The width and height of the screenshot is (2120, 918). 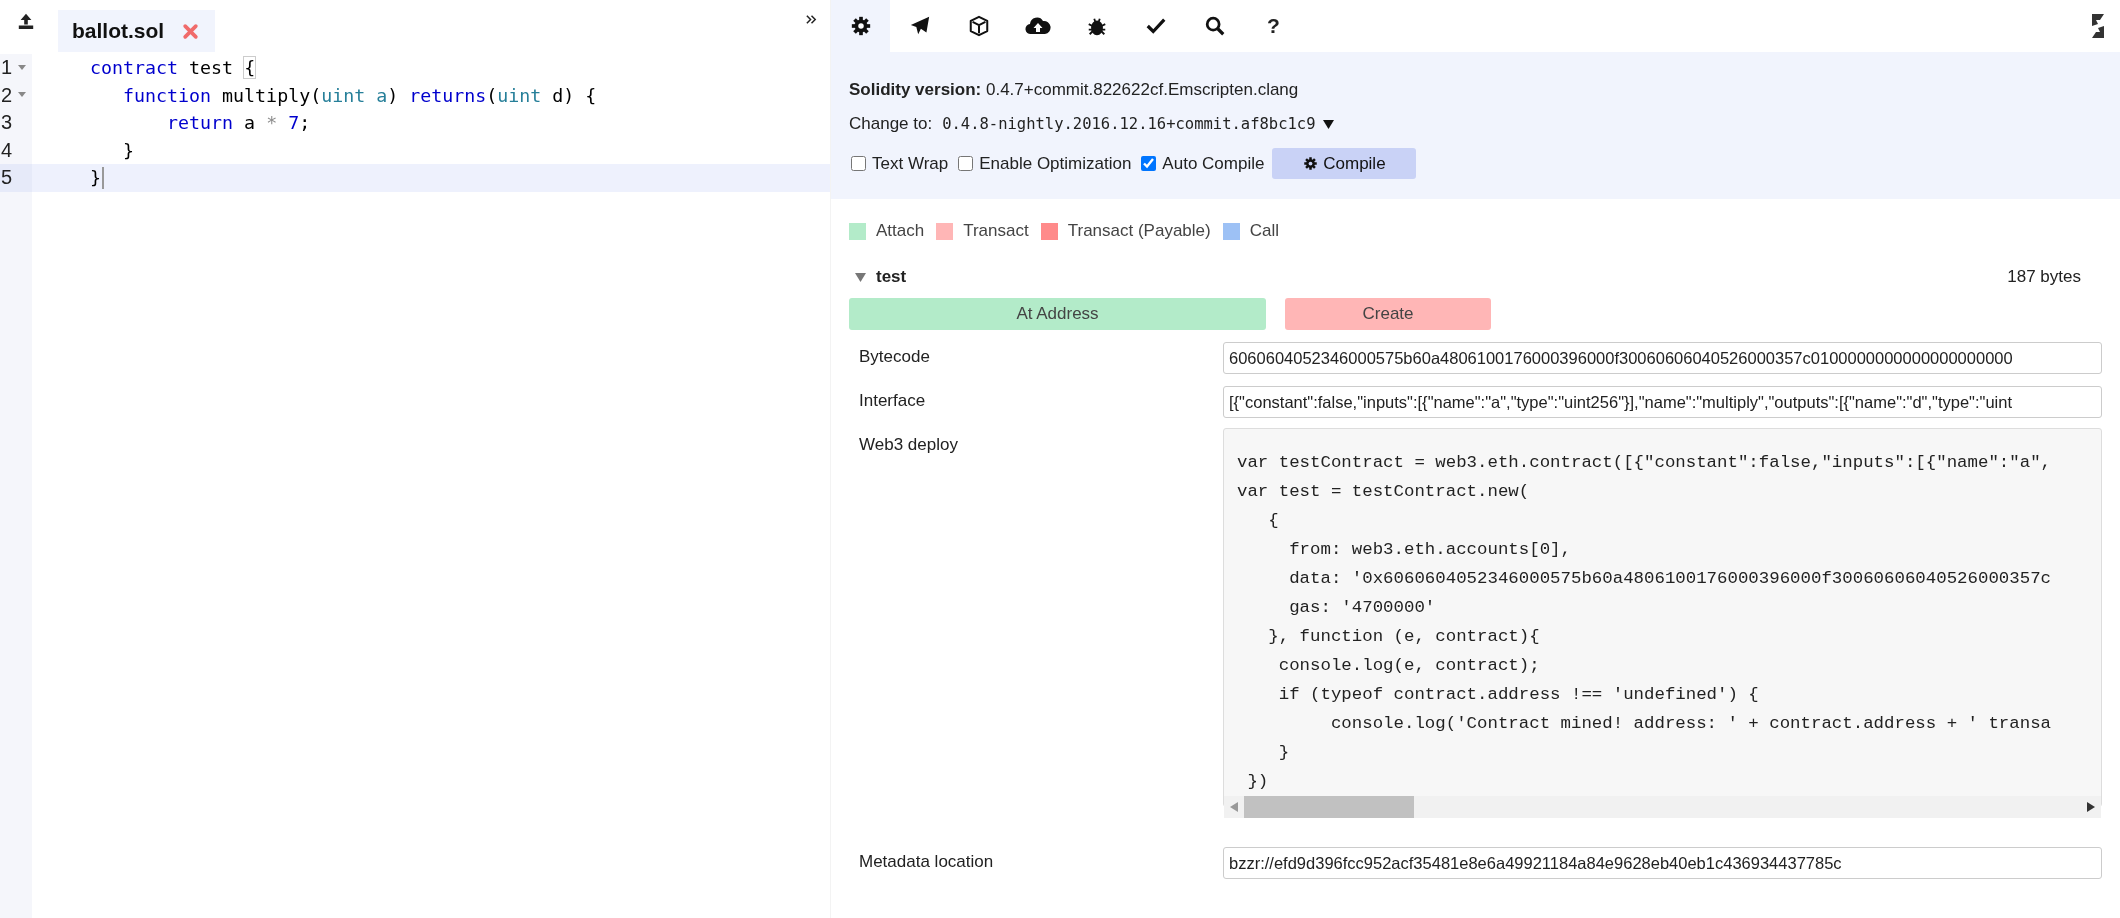 What do you see at coordinates (1362, 608) in the screenshot?
I see `code-line: gas: '4700000'` at bounding box center [1362, 608].